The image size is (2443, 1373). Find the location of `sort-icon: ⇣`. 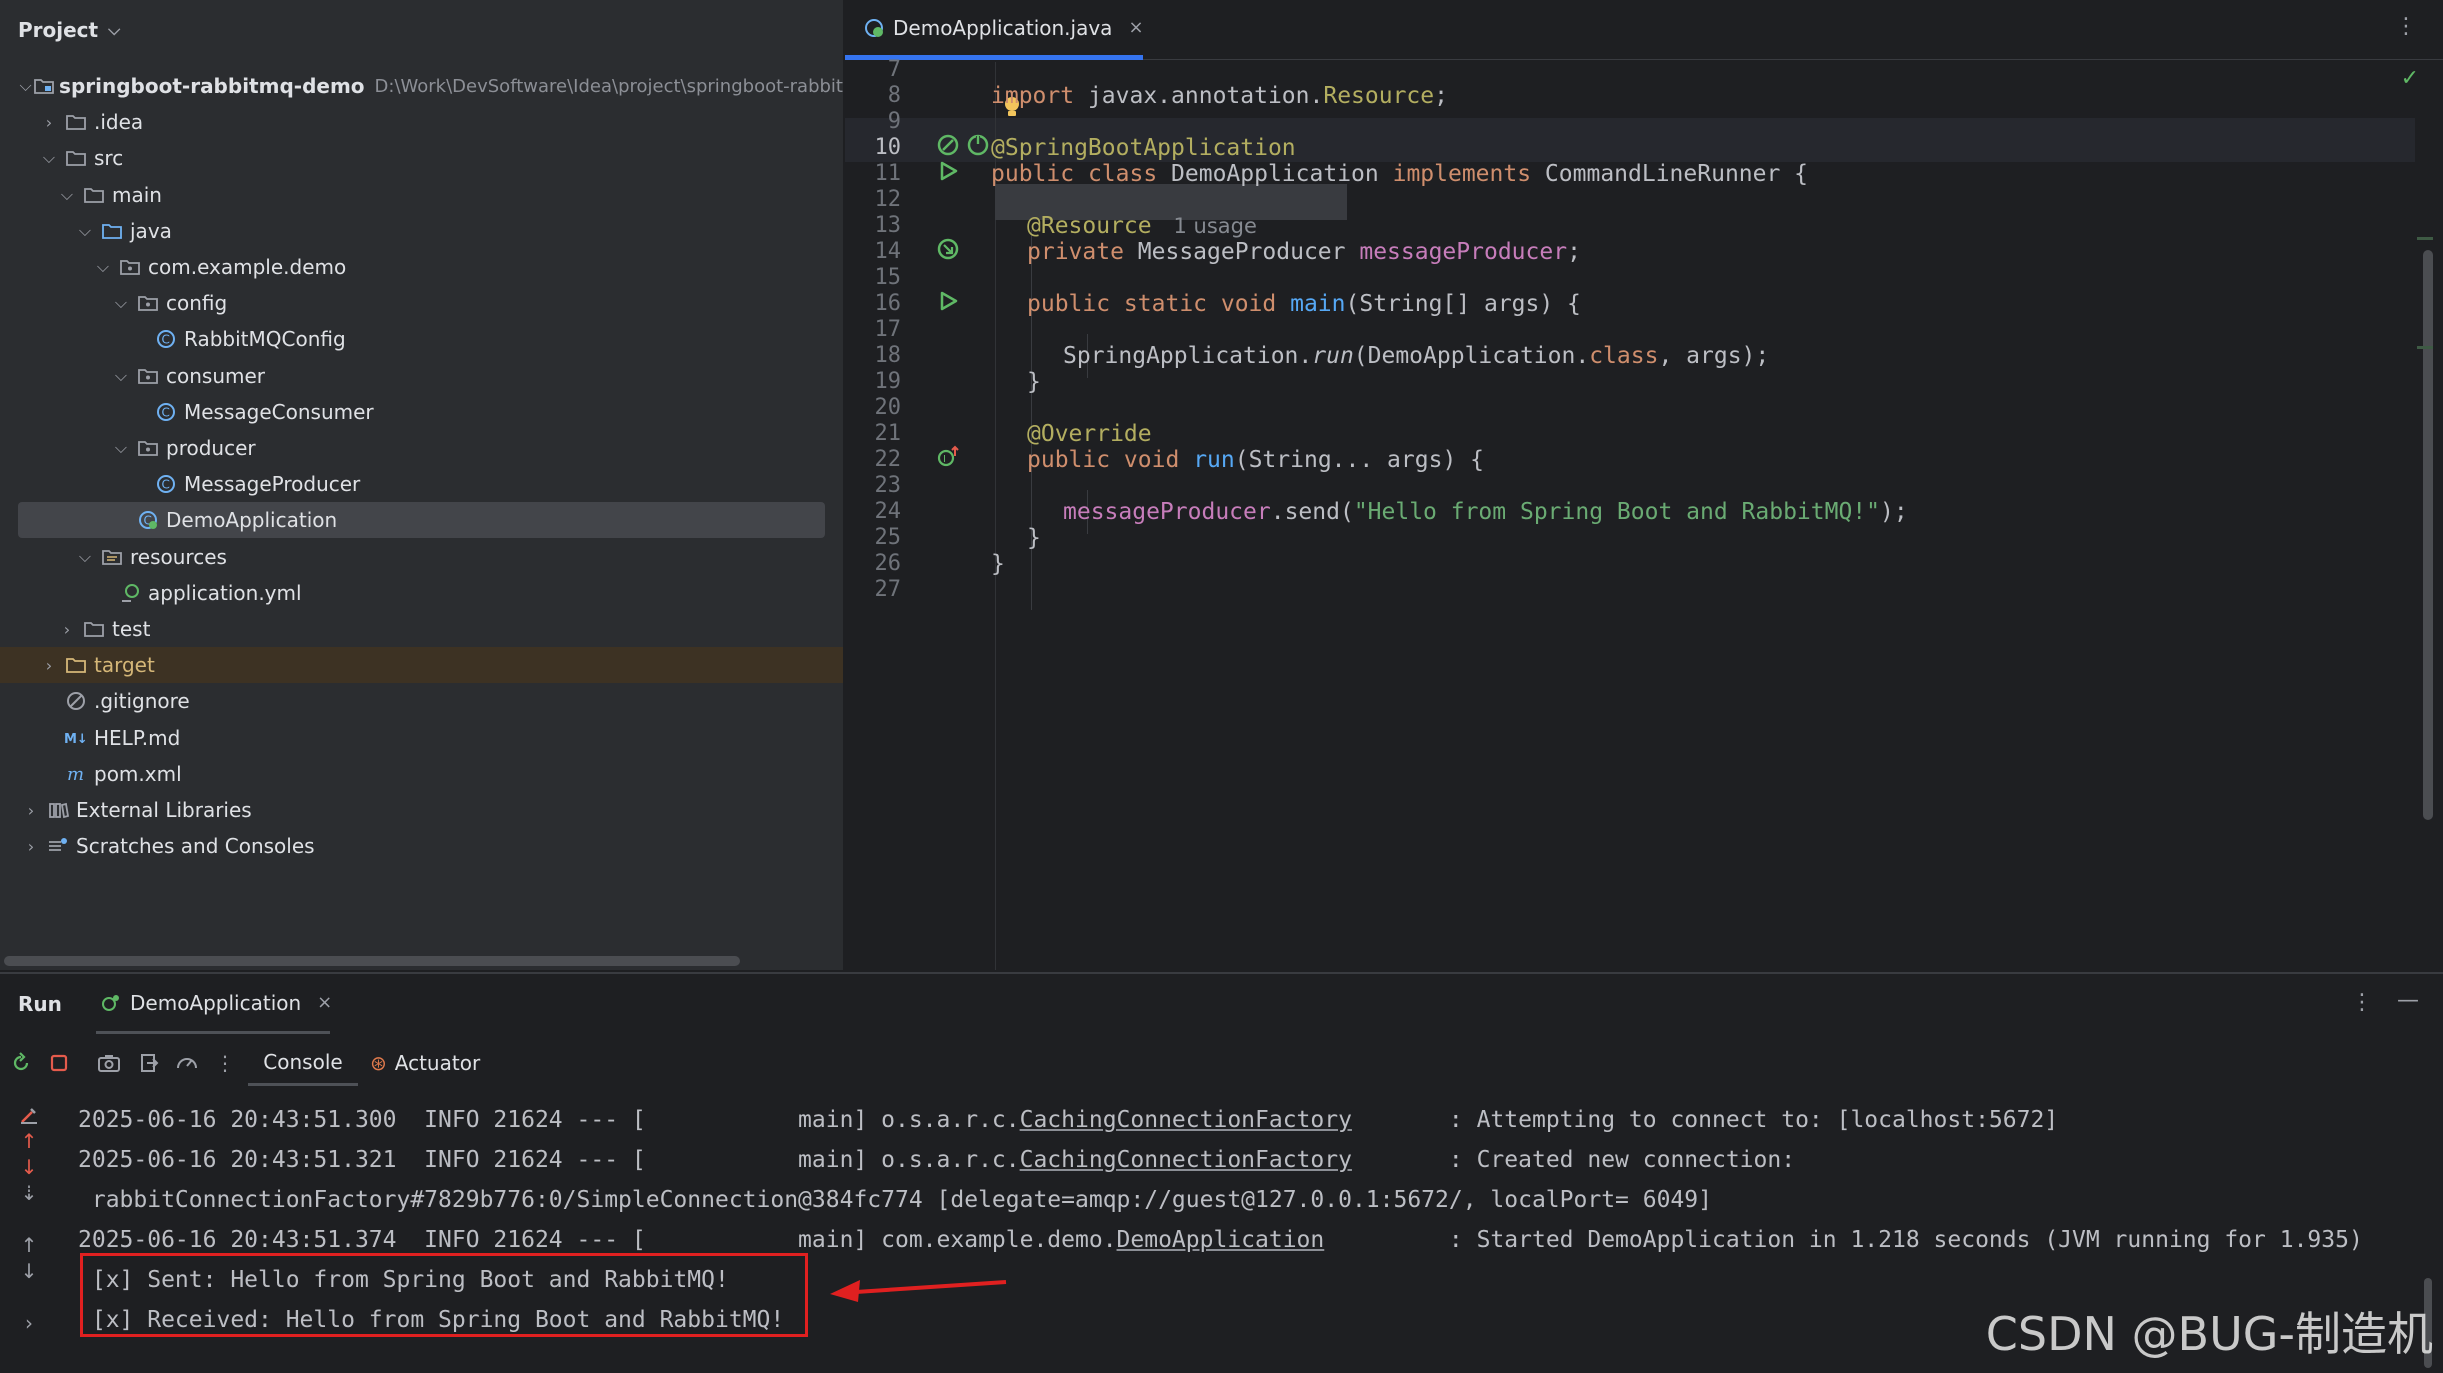

sort-icon: ⇣ is located at coordinates (29, 1193).